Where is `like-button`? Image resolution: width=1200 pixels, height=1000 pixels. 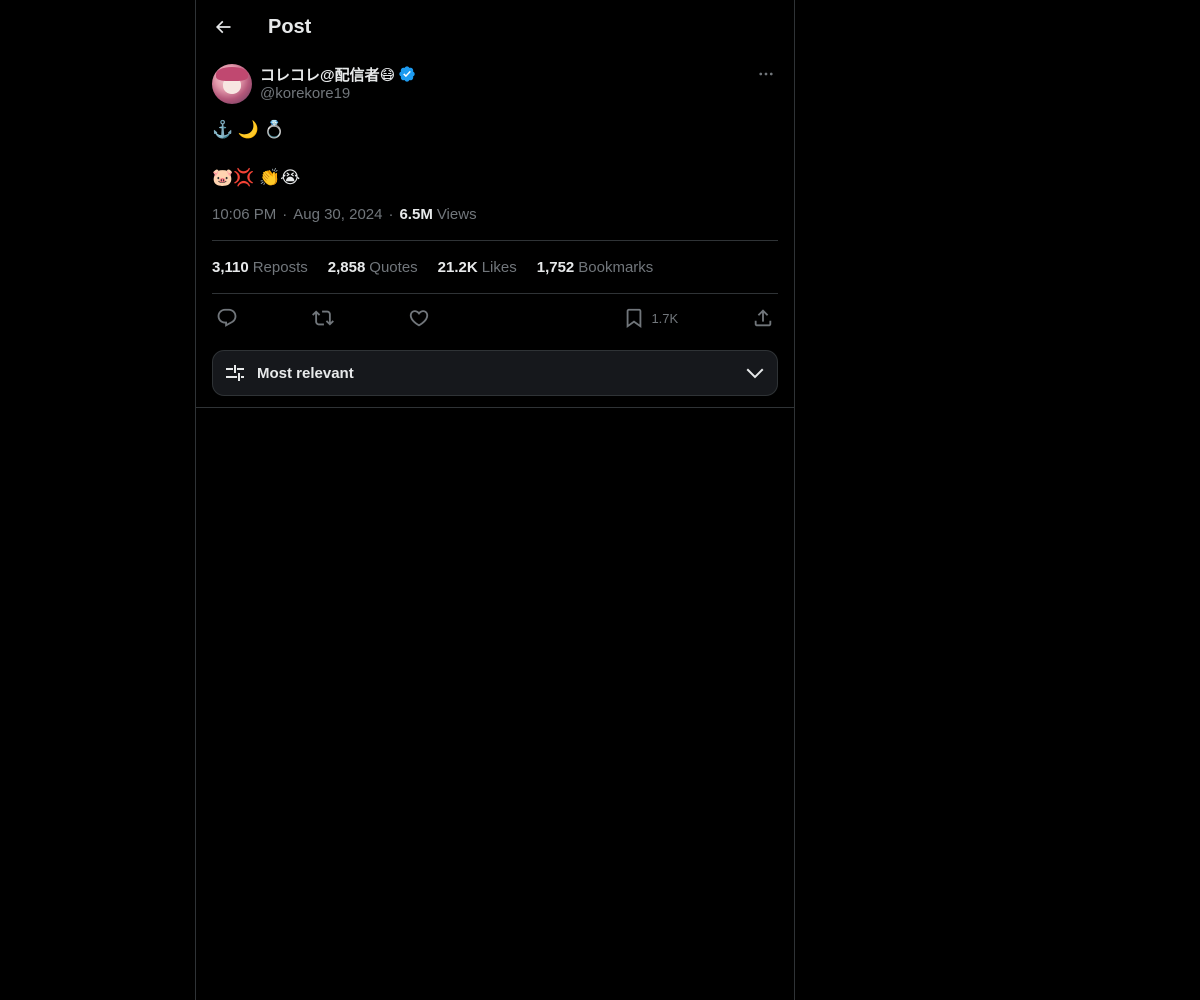 like-button is located at coordinates (419, 318).